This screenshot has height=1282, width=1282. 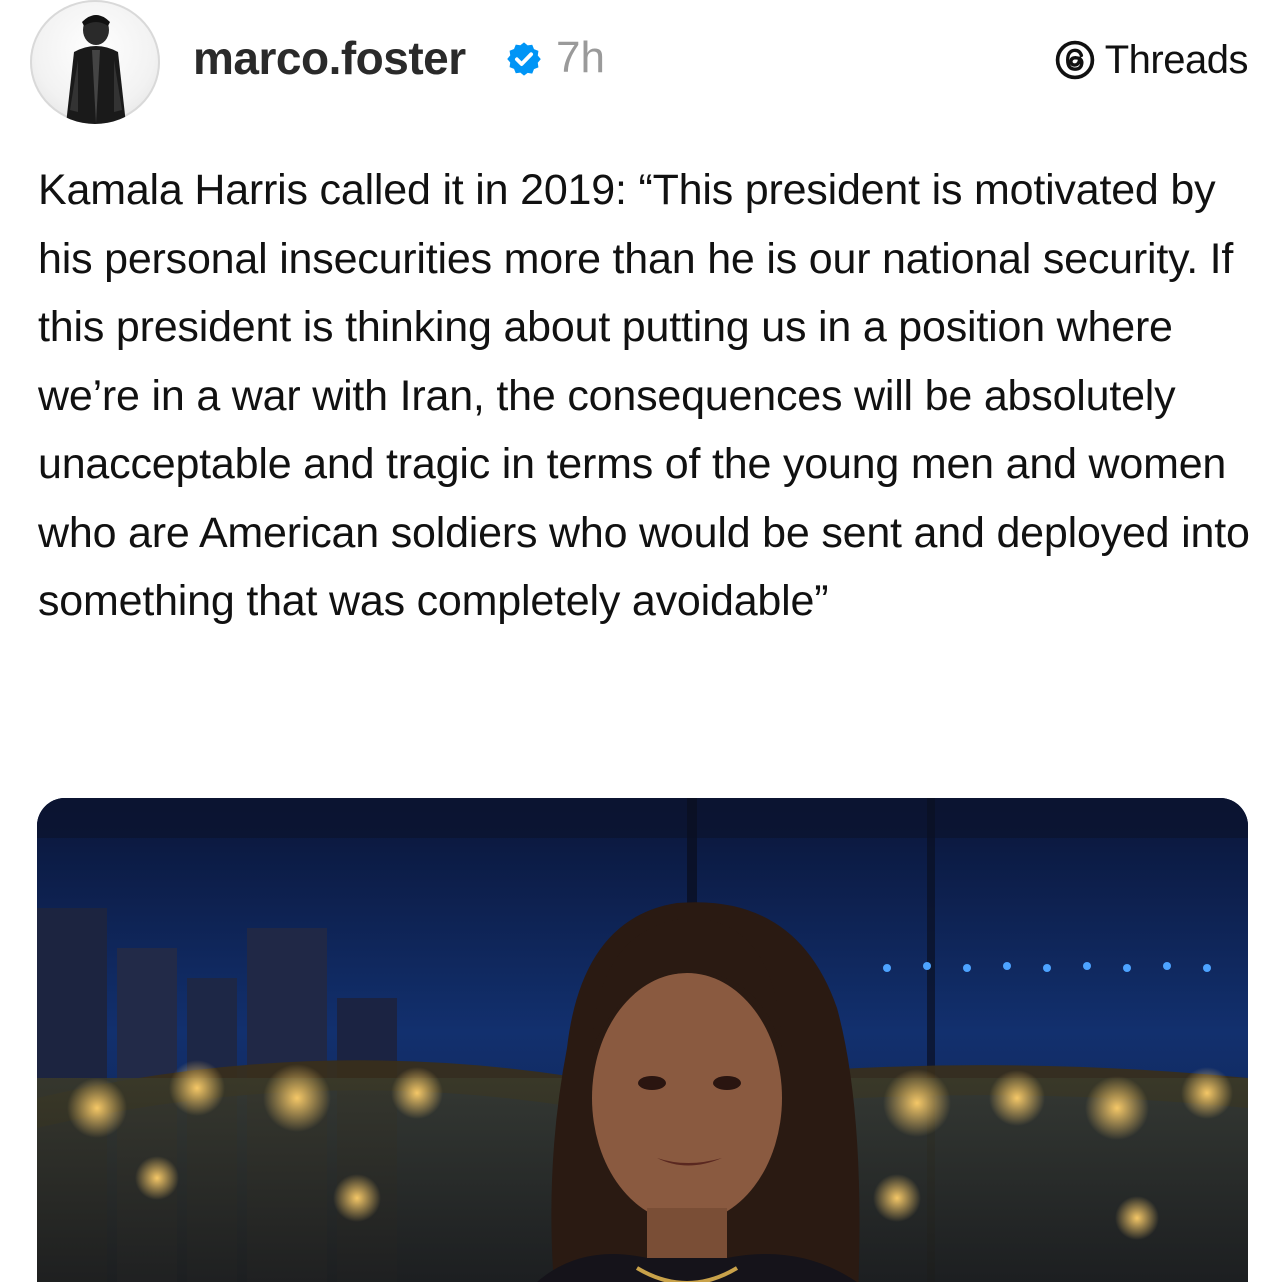 I want to click on post-header: marco.foster 7h Threads, so click(x=641, y=65).